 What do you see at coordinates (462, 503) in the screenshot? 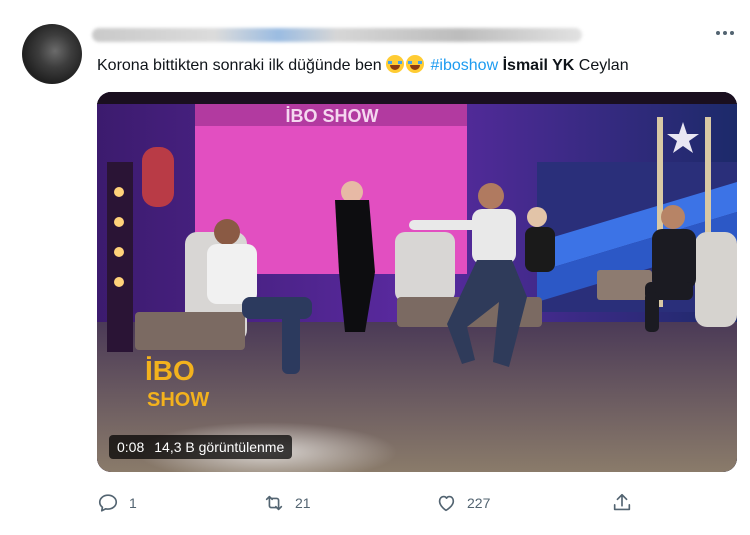
I see `like-button: 227` at bounding box center [462, 503].